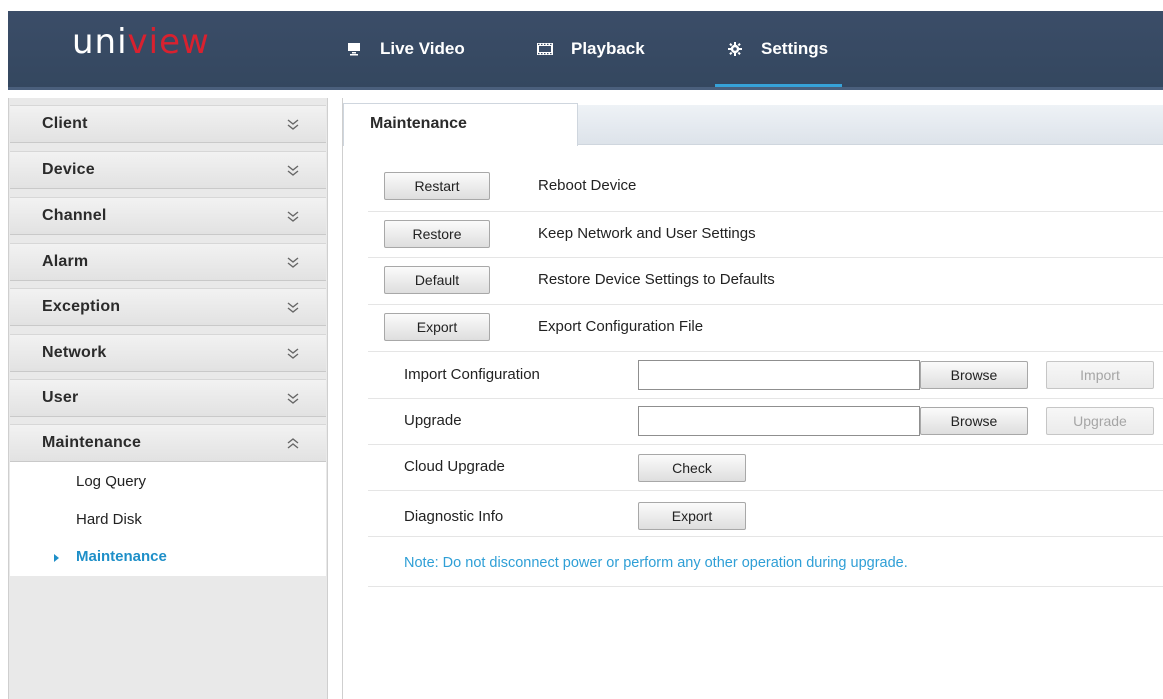 This screenshot has width=1163, height=699. What do you see at coordinates (735, 49) in the screenshot?
I see `gear-icon` at bounding box center [735, 49].